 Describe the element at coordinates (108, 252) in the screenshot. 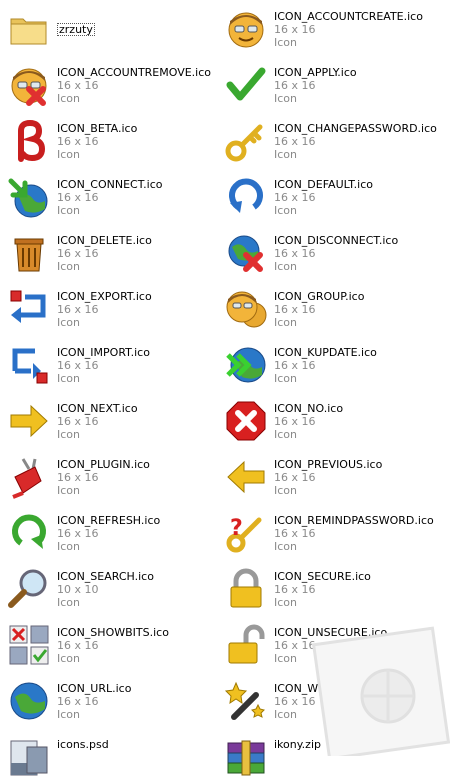

I see `list-item: ICON_DELETE.ico 16 x 16 Icon` at that location.